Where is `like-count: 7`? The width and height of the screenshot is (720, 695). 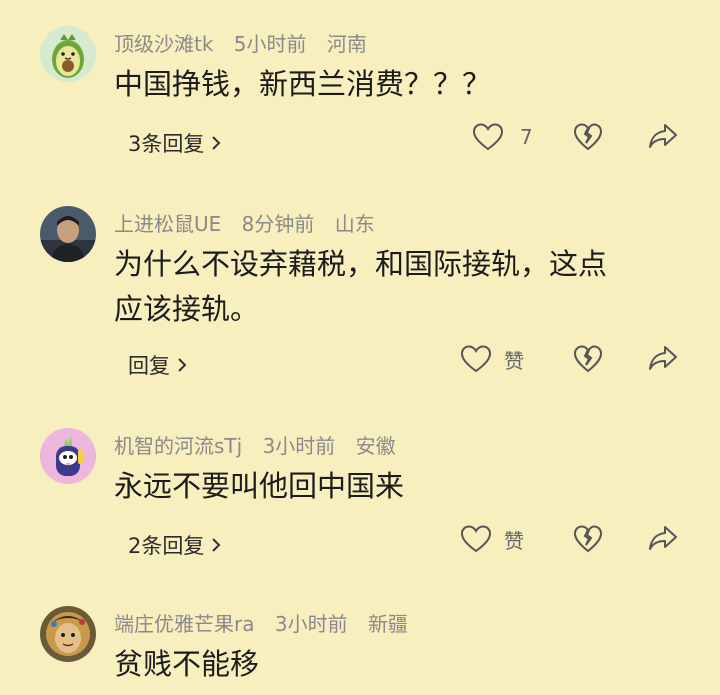
like-count: 7 is located at coordinates (526, 137).